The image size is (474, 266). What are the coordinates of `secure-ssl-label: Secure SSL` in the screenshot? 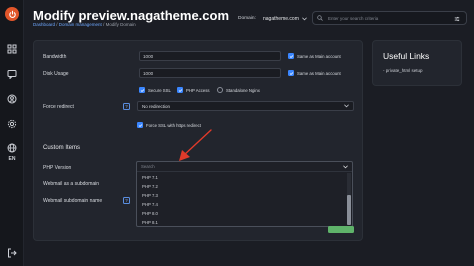 It's located at (159, 90).